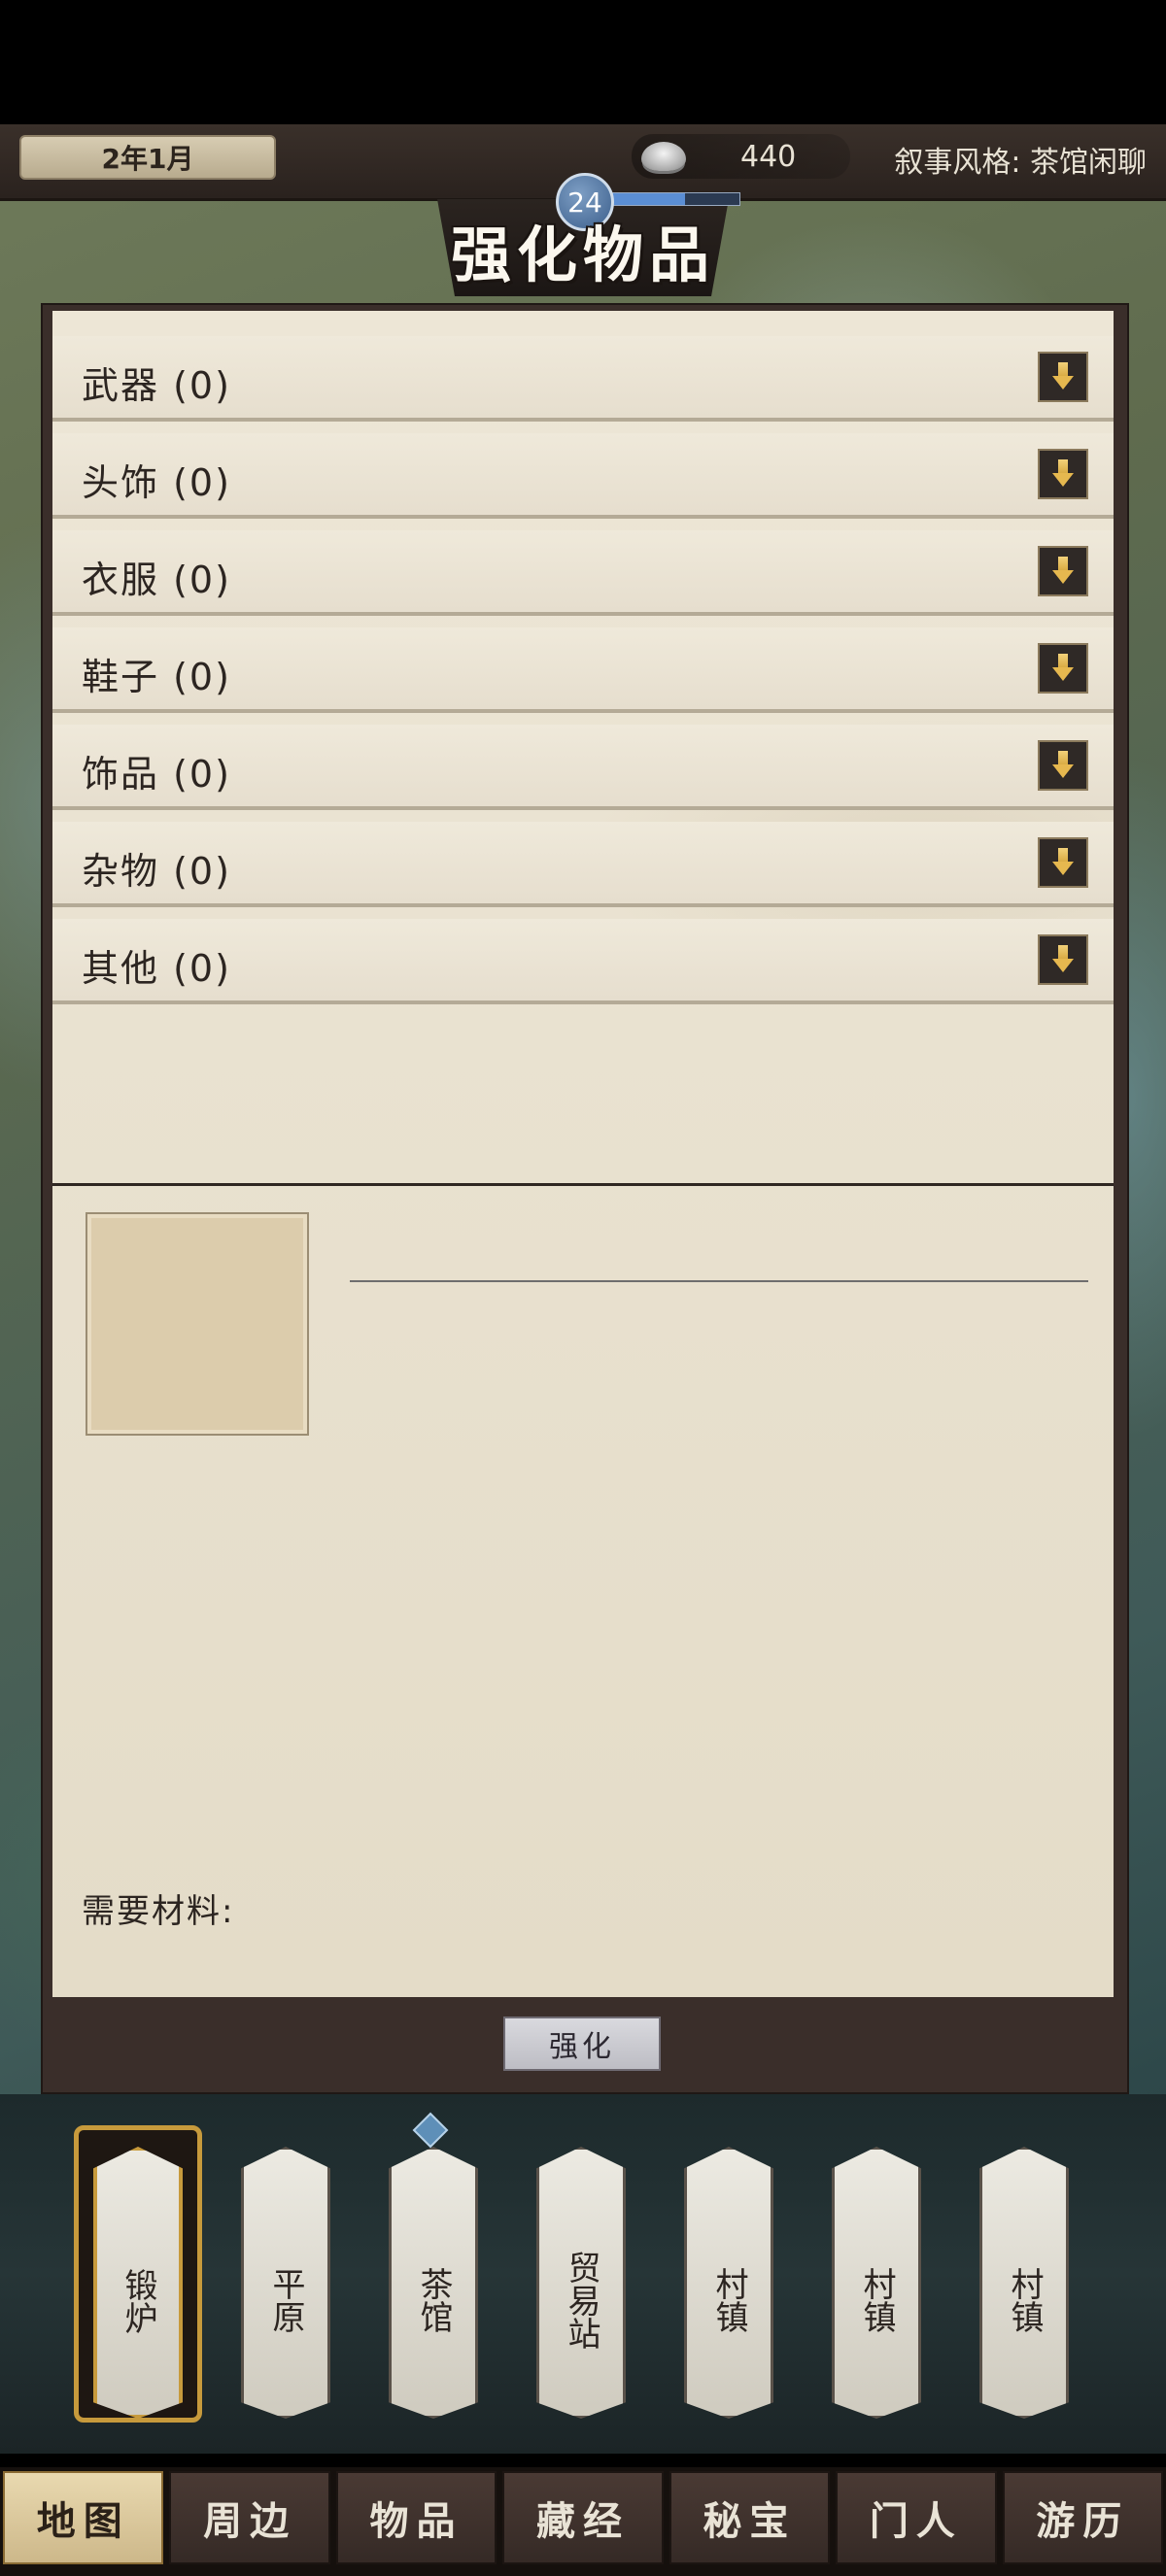 The width and height of the screenshot is (1166, 2576). What do you see at coordinates (1082, 2517) in the screenshot?
I see `nav-tab: 游历` at bounding box center [1082, 2517].